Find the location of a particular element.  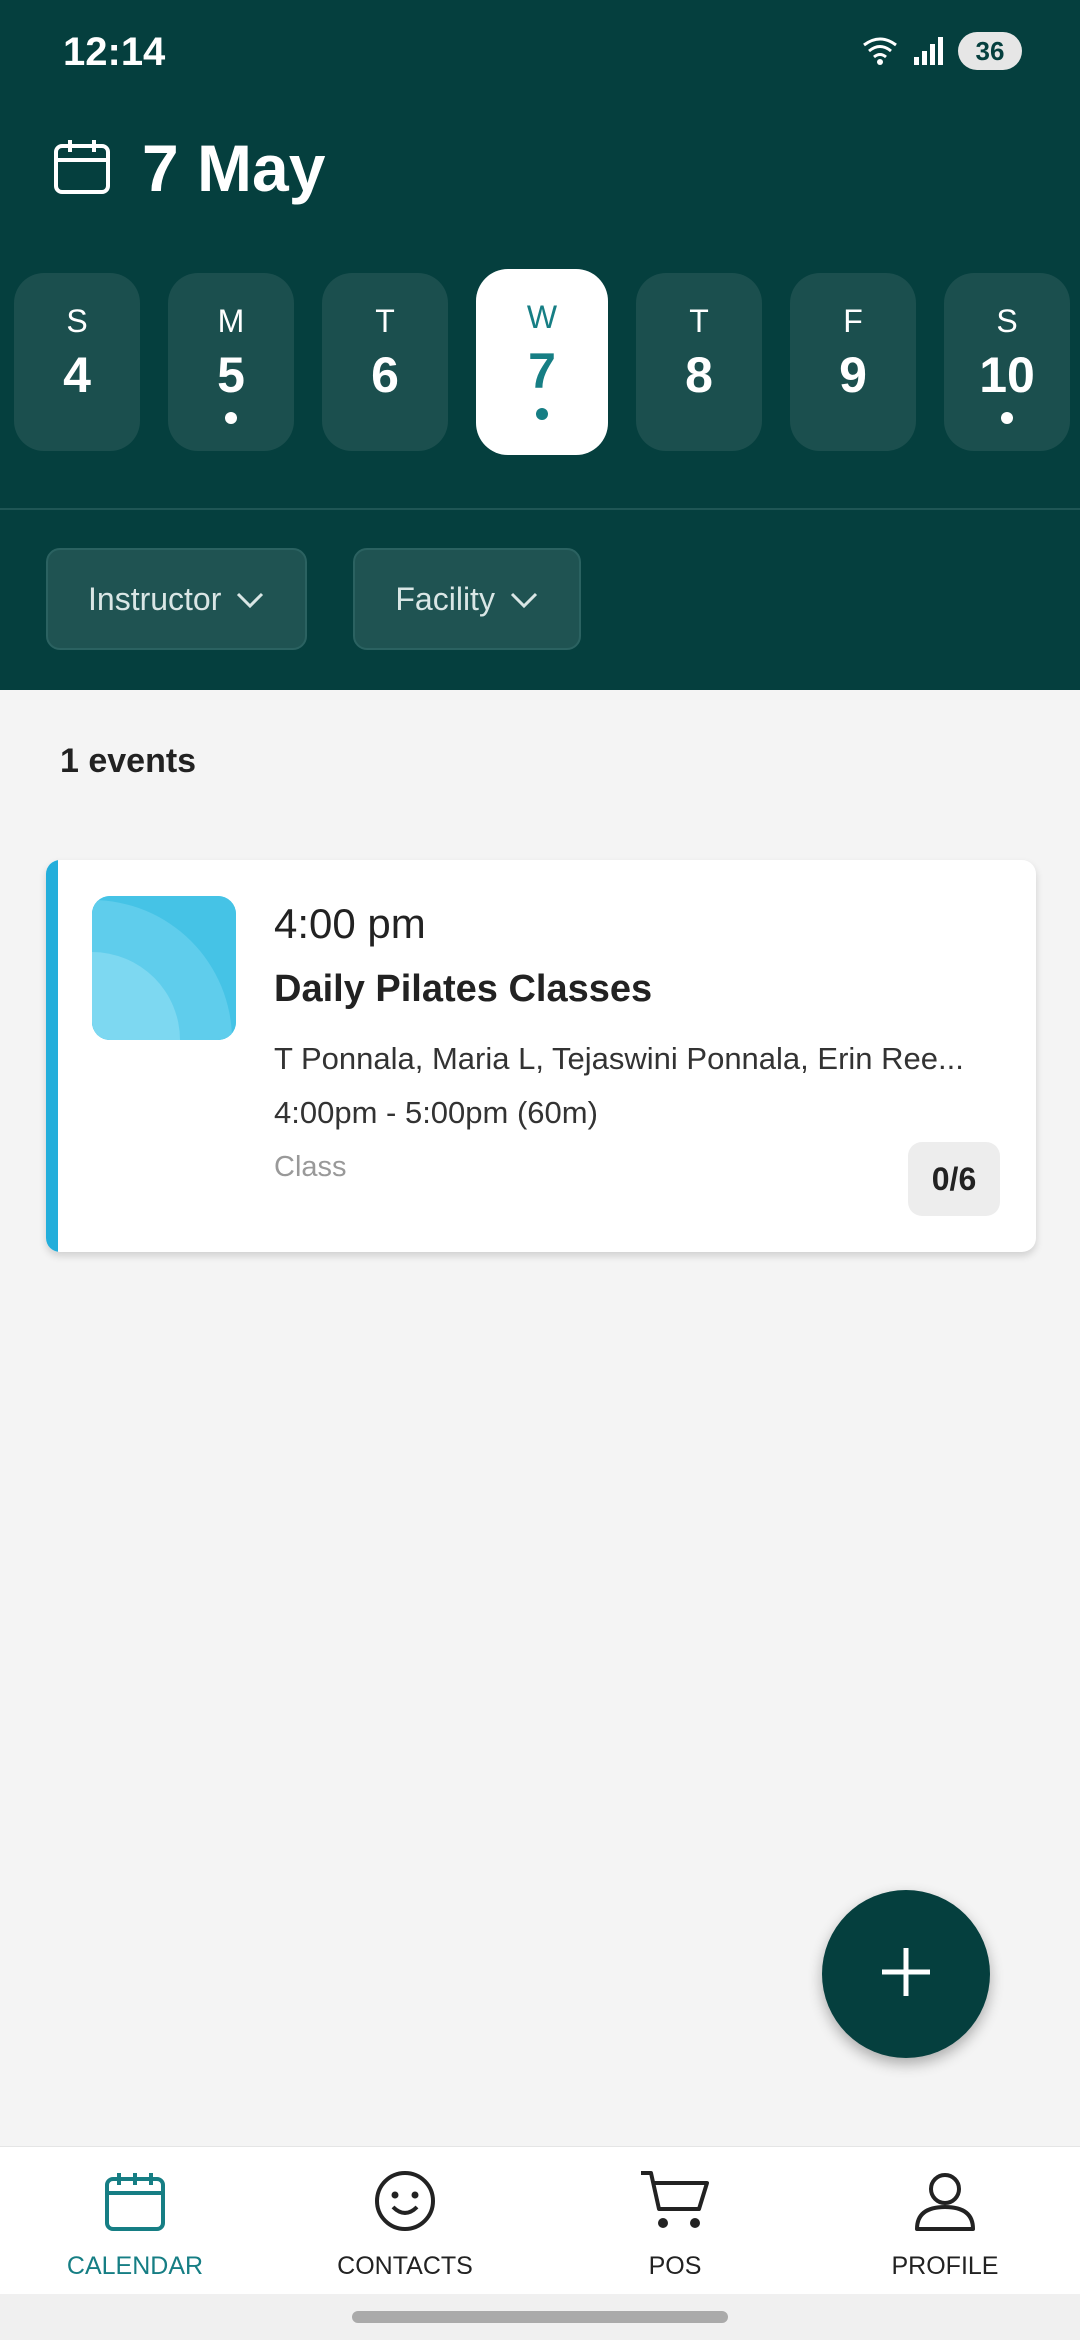

home-gesture-bar is located at coordinates (540, 2317).